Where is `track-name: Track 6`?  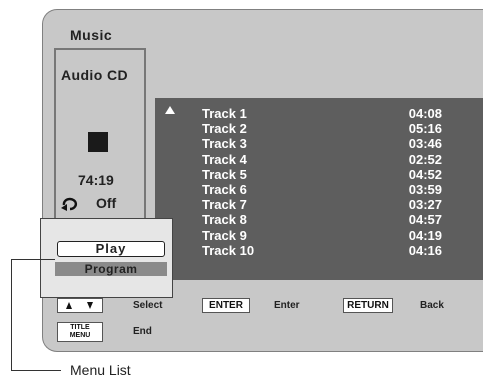 track-name: Track 6 is located at coordinates (224, 189).